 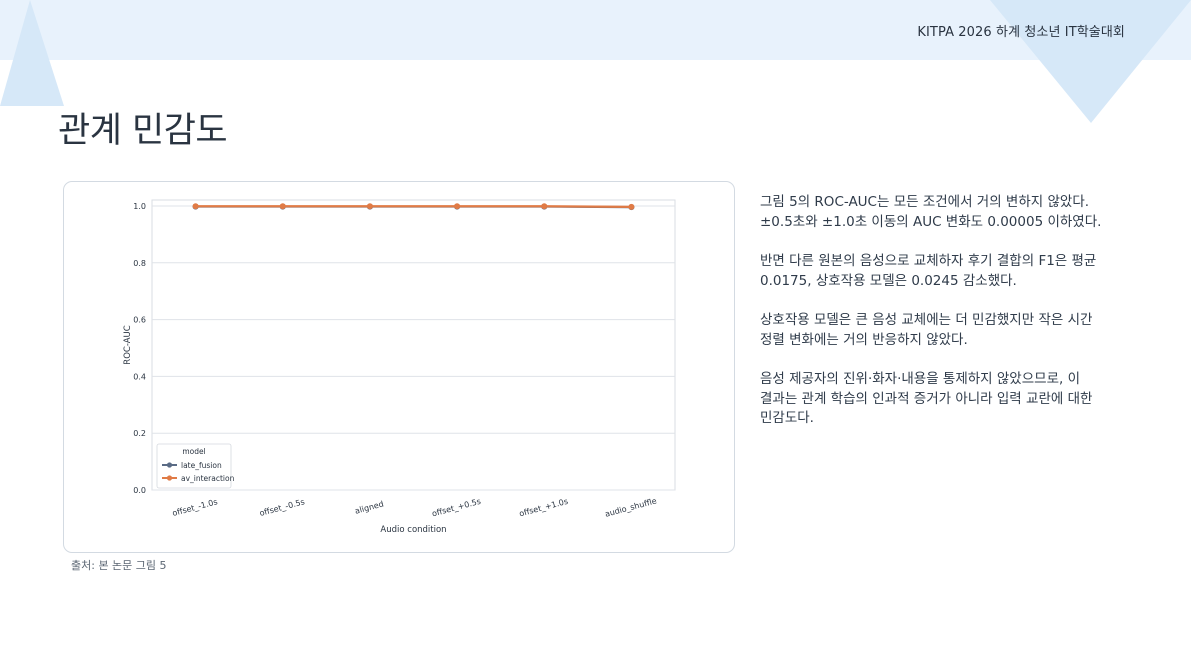 What do you see at coordinates (139, 206) in the screenshot?
I see `y-tick-label: 1.0` at bounding box center [139, 206].